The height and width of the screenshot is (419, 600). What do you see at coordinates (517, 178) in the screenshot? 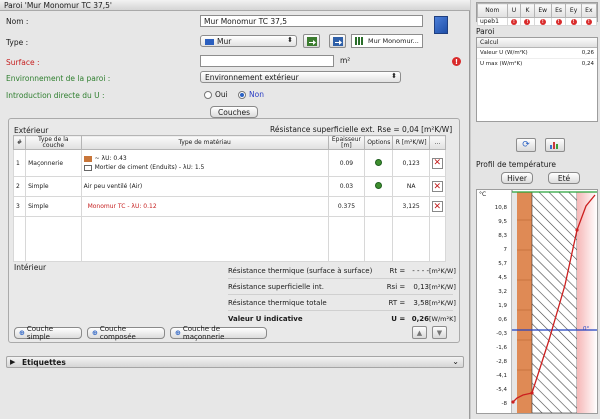
I see `hiver-button: Hiver` at bounding box center [517, 178].